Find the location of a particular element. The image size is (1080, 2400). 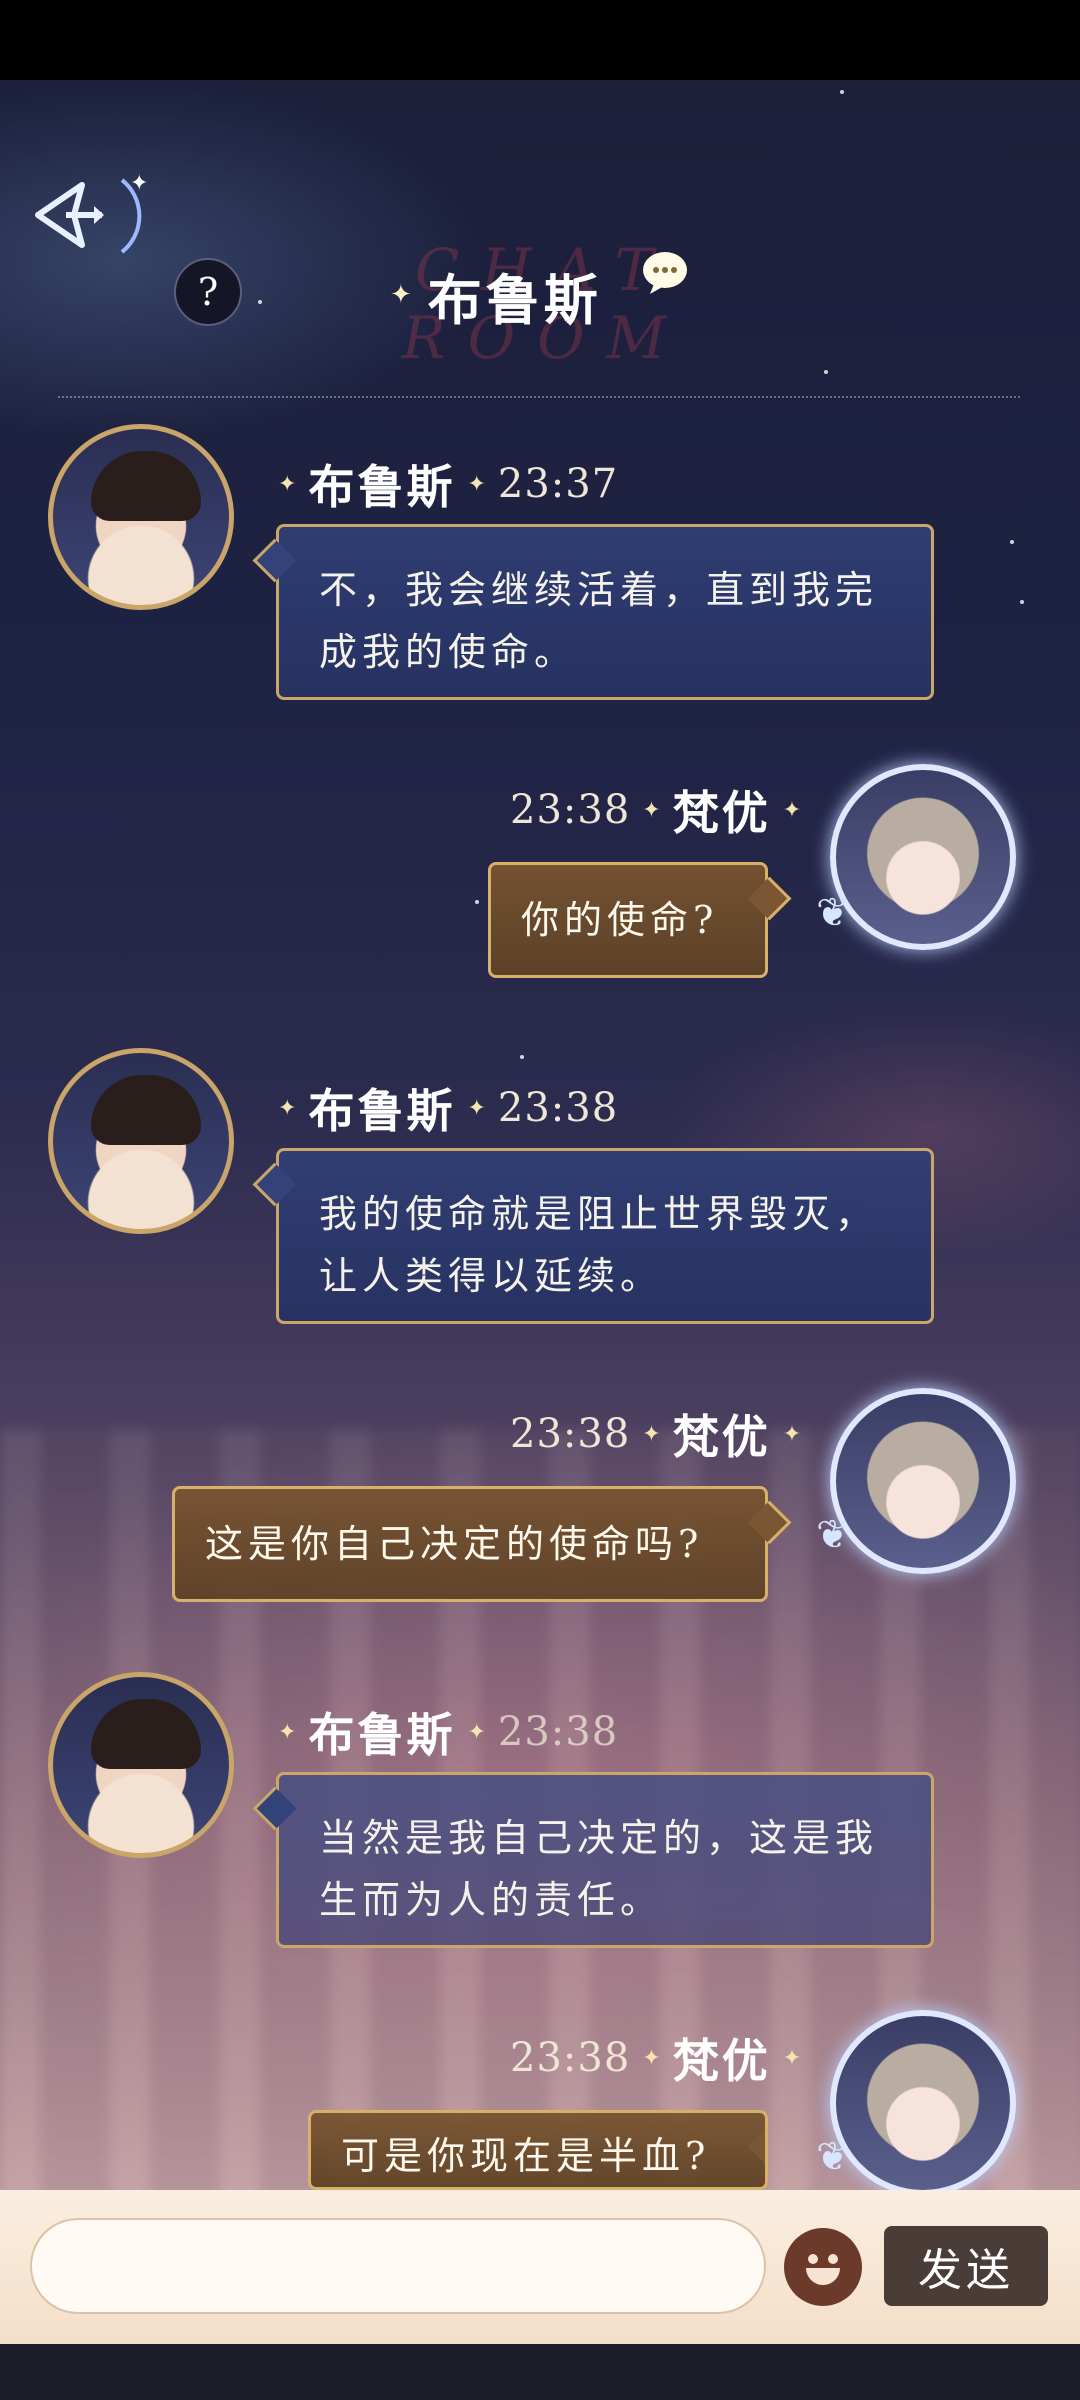

back-arrow-icon: ✦ is located at coordinates (91, 212).